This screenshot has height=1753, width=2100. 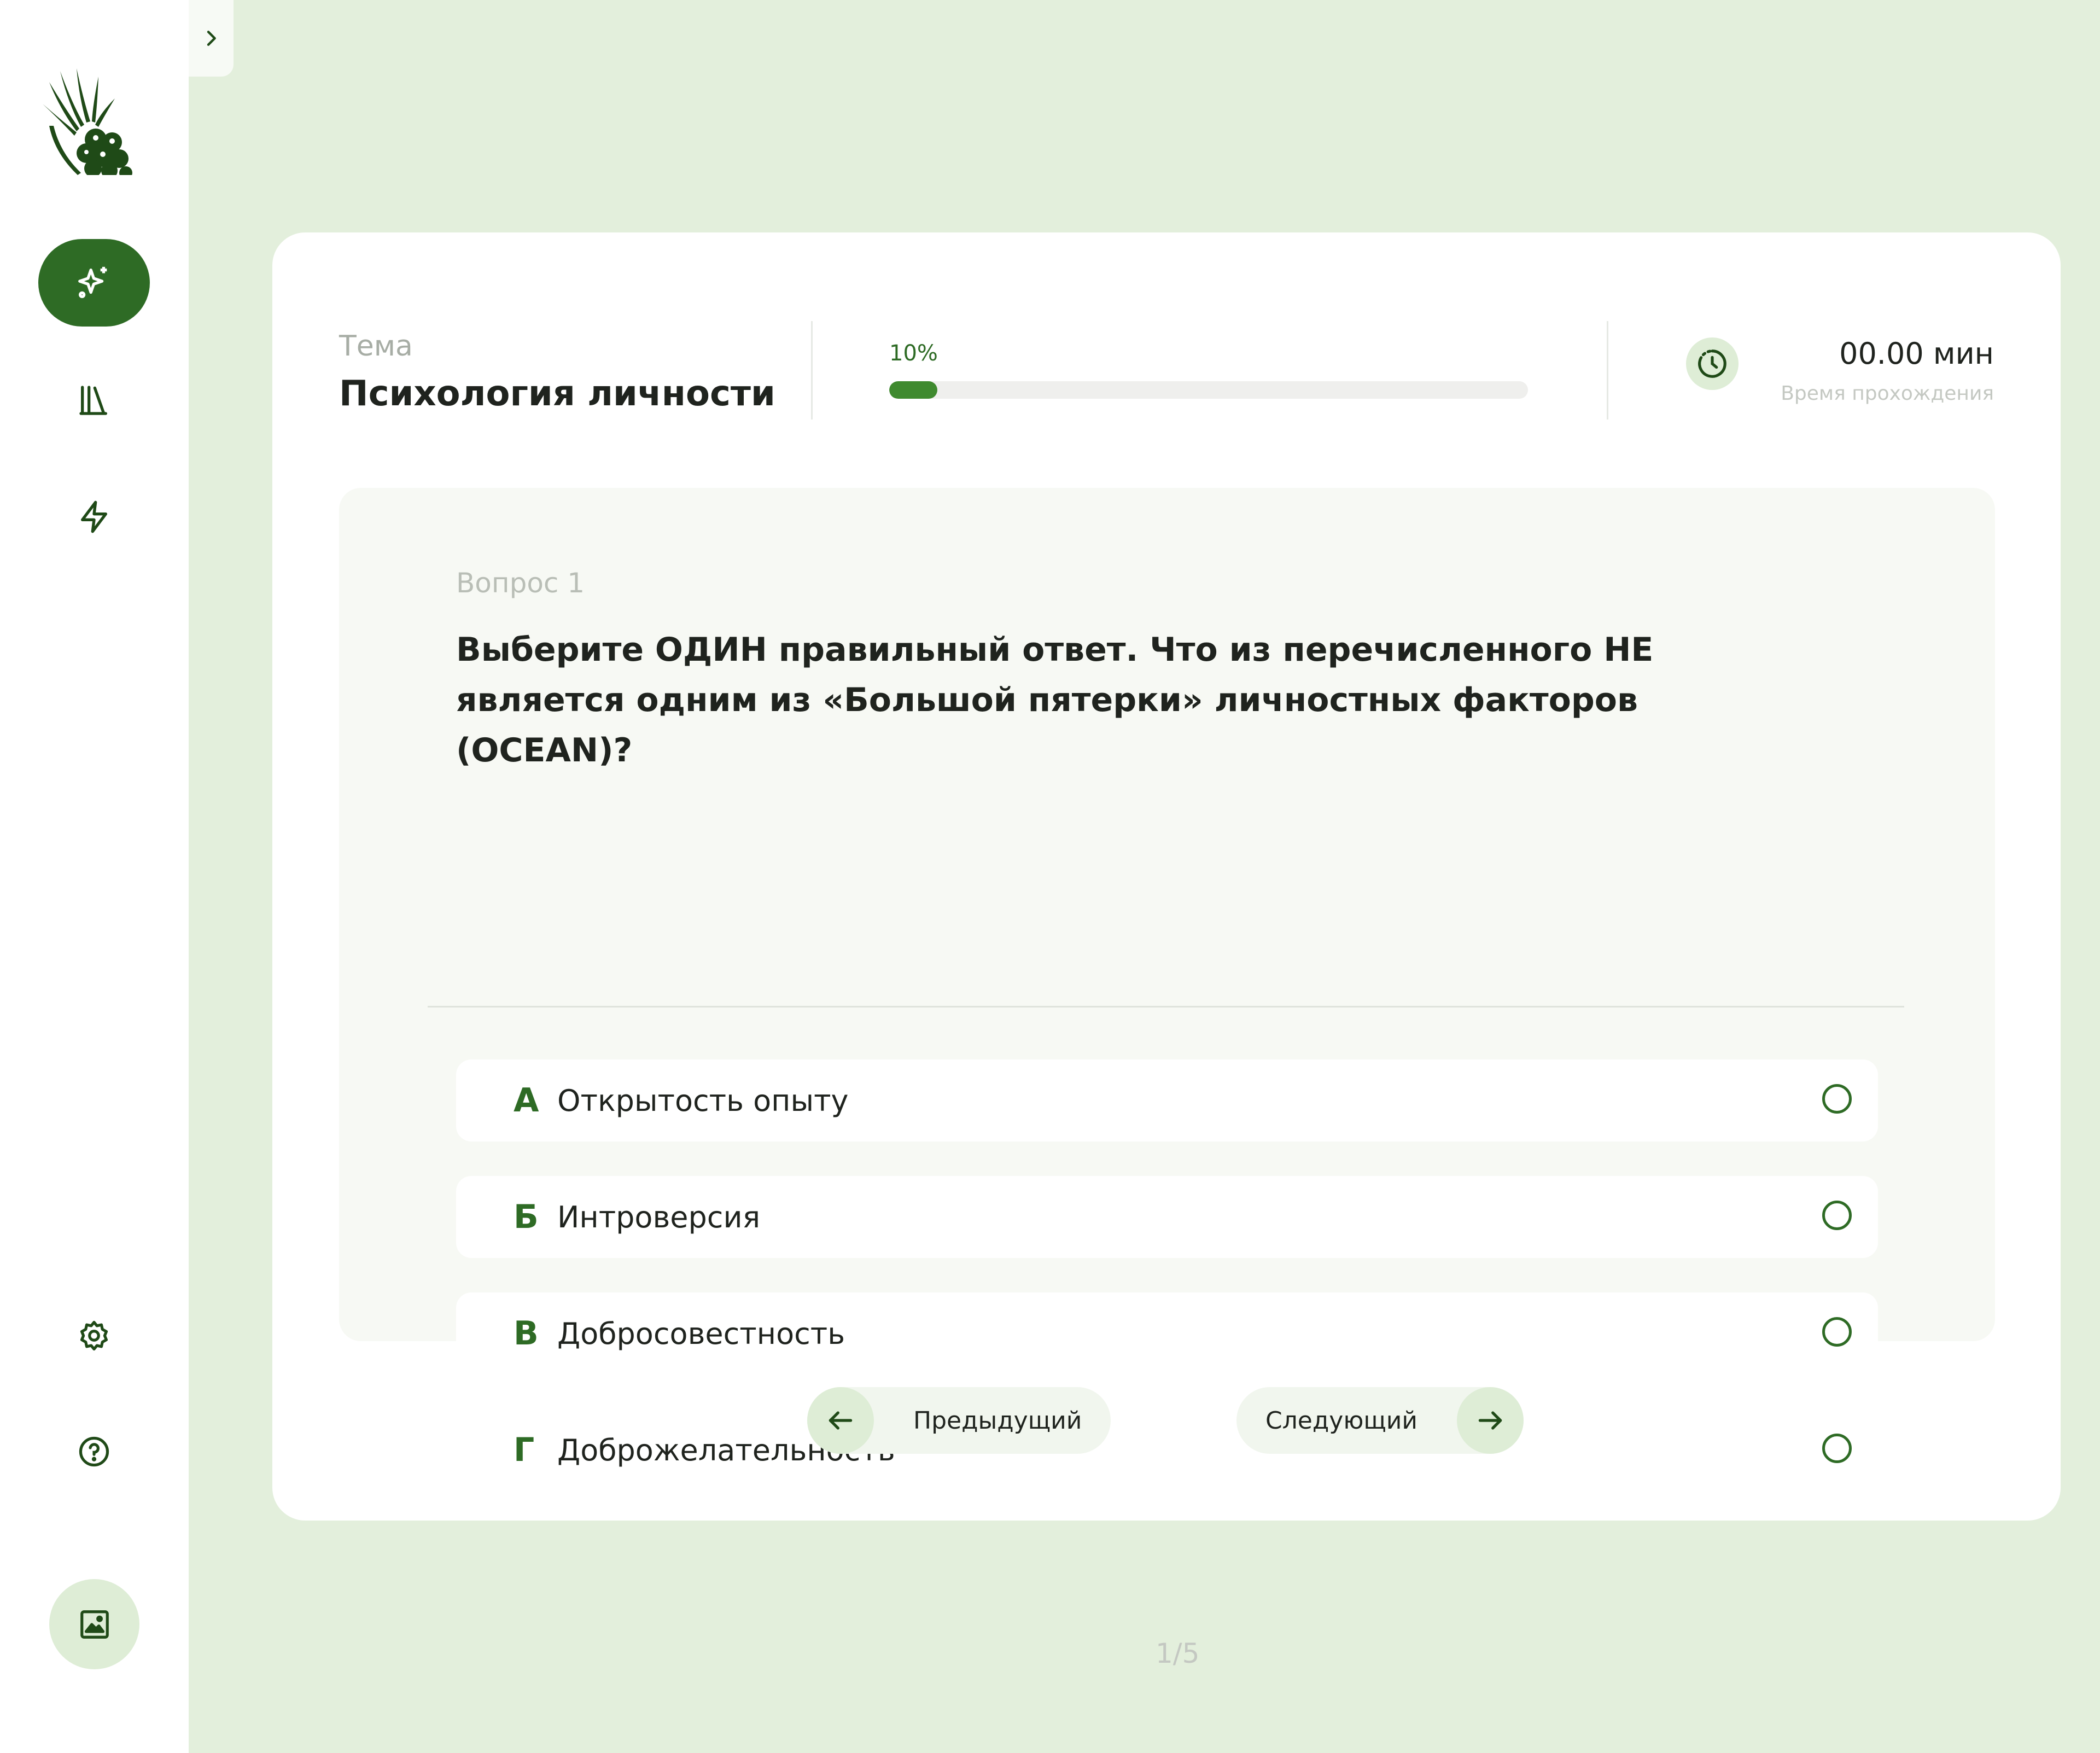 I want to click on nav-sparkles-button, so click(x=94, y=283).